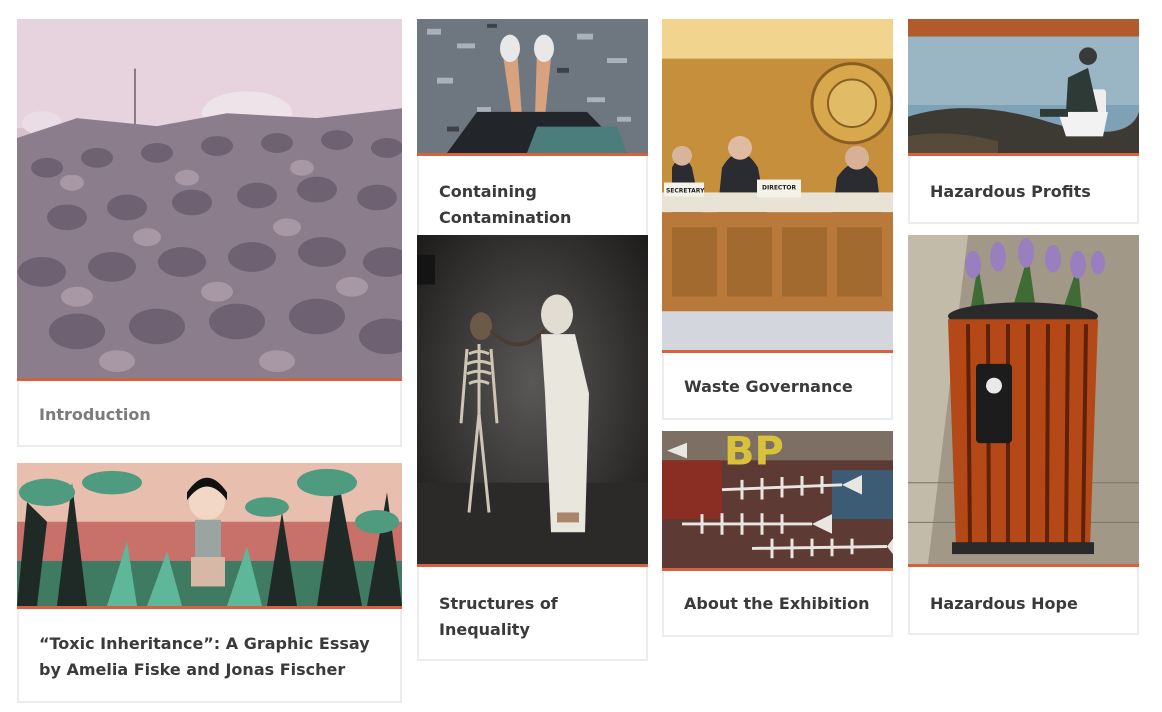  Describe the element at coordinates (685, 190) in the screenshot. I see `secretary-sign-text: SECRETARY` at that location.